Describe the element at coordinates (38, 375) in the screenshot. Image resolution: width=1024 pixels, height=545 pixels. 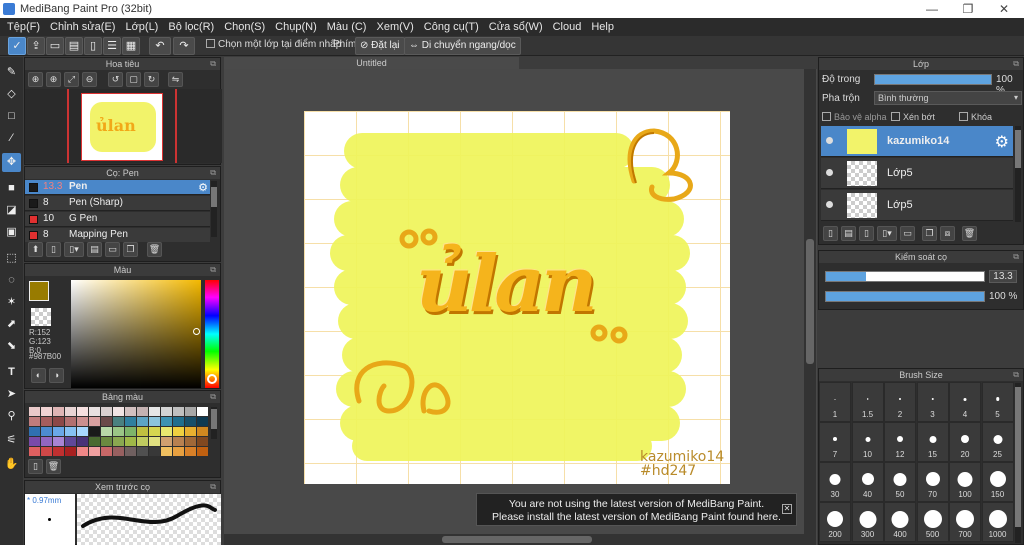
I see `palette-icon: ◐` at that location.